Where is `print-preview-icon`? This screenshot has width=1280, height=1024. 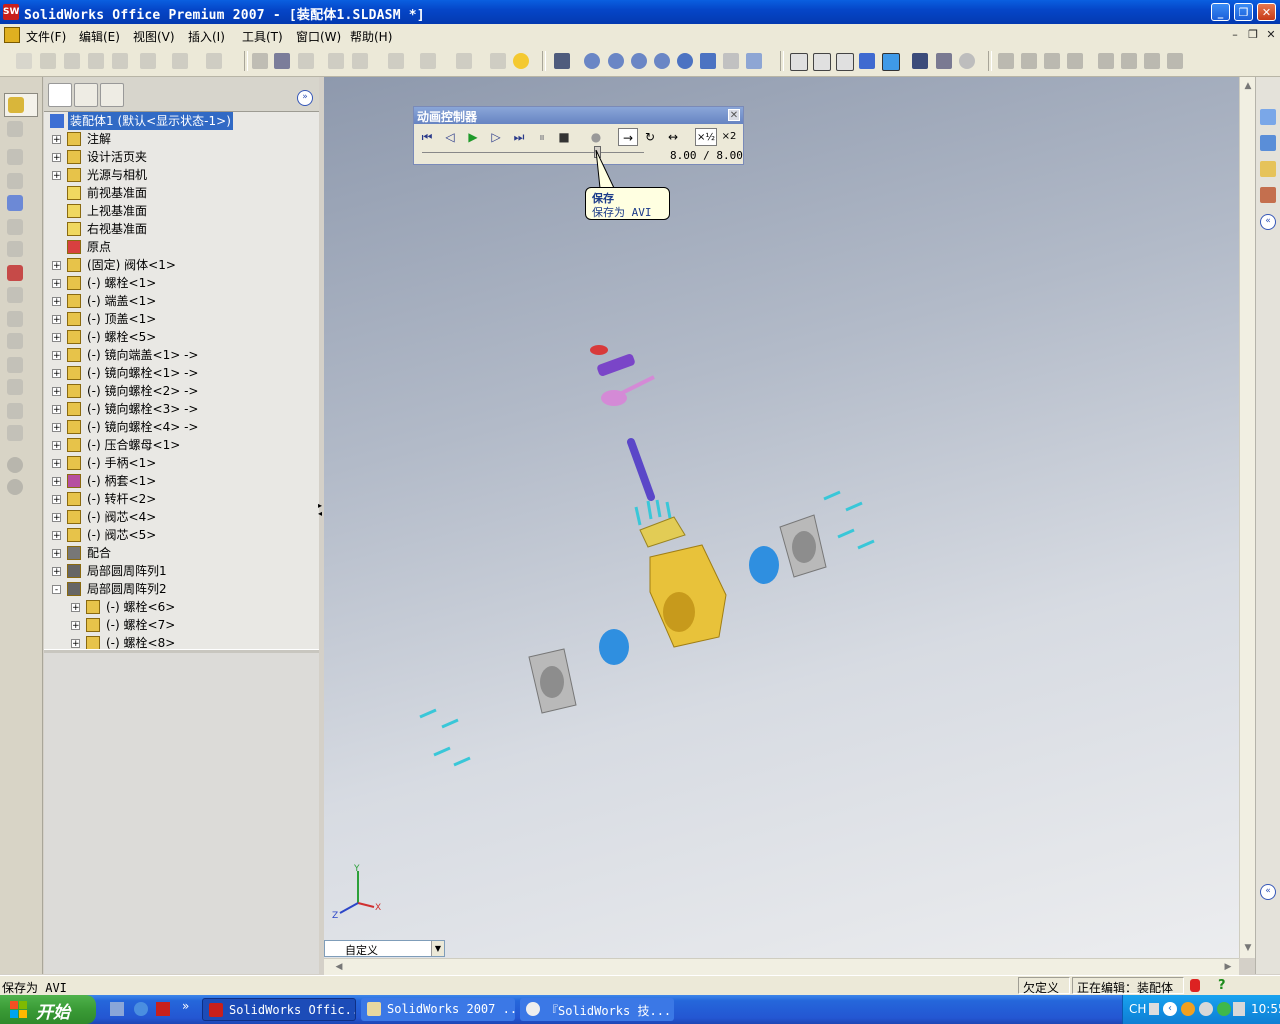
print-preview-icon is located at coordinates (120, 61).